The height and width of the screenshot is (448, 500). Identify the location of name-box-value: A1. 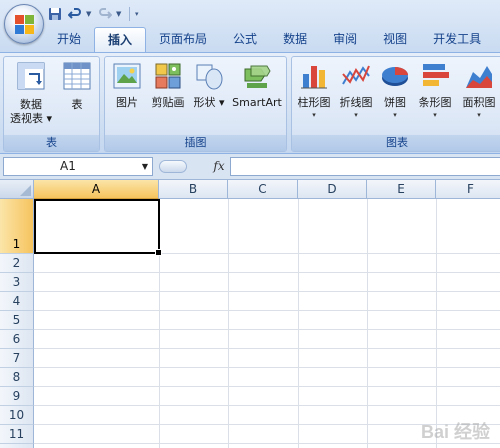
(68, 166).